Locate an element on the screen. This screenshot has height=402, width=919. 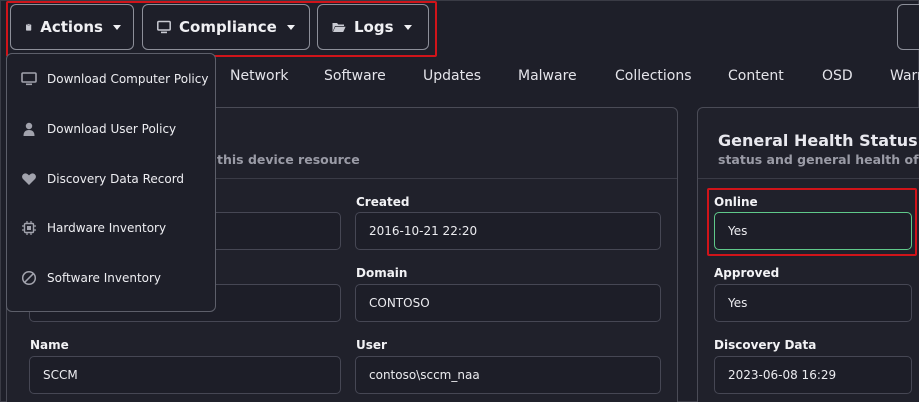
menu-item-software-inventory: Software Inventory is located at coordinates (91, 278).